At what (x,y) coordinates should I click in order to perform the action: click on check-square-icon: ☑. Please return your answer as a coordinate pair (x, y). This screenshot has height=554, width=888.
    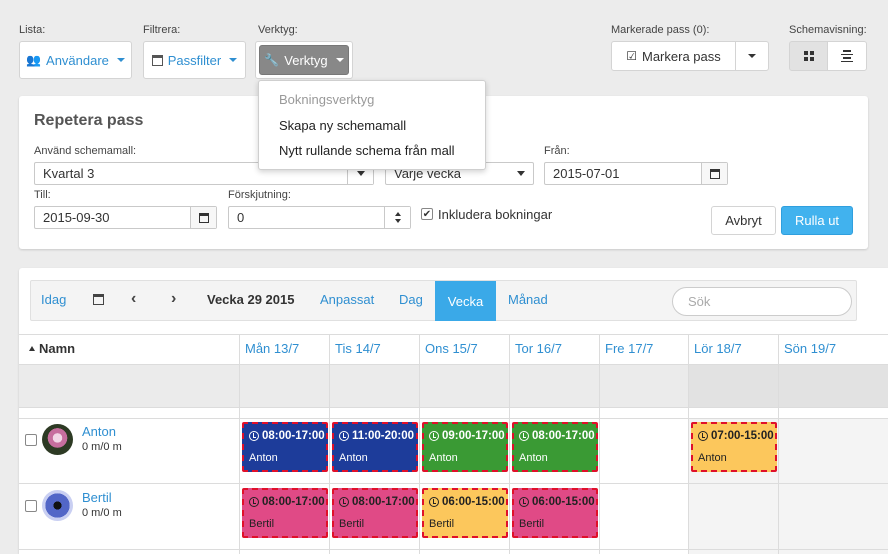
    Looking at the image, I should click on (631, 56).